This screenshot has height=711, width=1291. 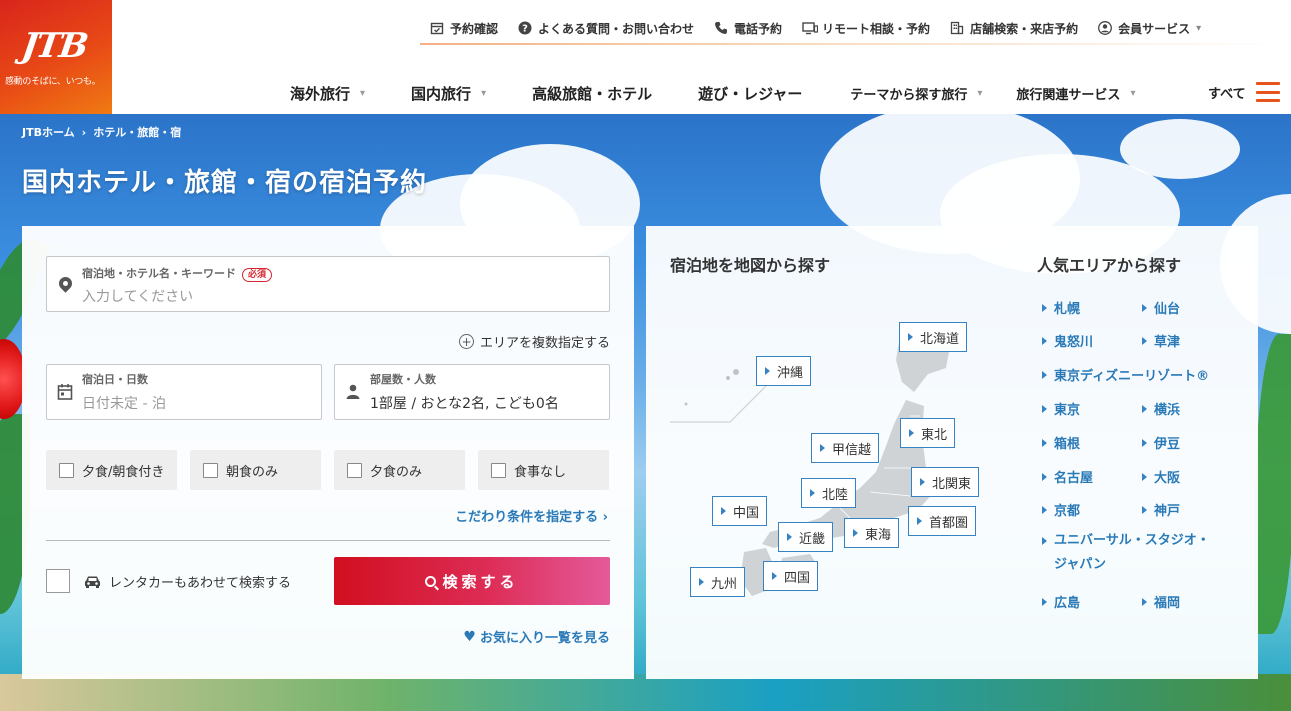 What do you see at coordinates (1161, 601) in the screenshot?
I see `popular-area-fukuoka: 福岡` at bounding box center [1161, 601].